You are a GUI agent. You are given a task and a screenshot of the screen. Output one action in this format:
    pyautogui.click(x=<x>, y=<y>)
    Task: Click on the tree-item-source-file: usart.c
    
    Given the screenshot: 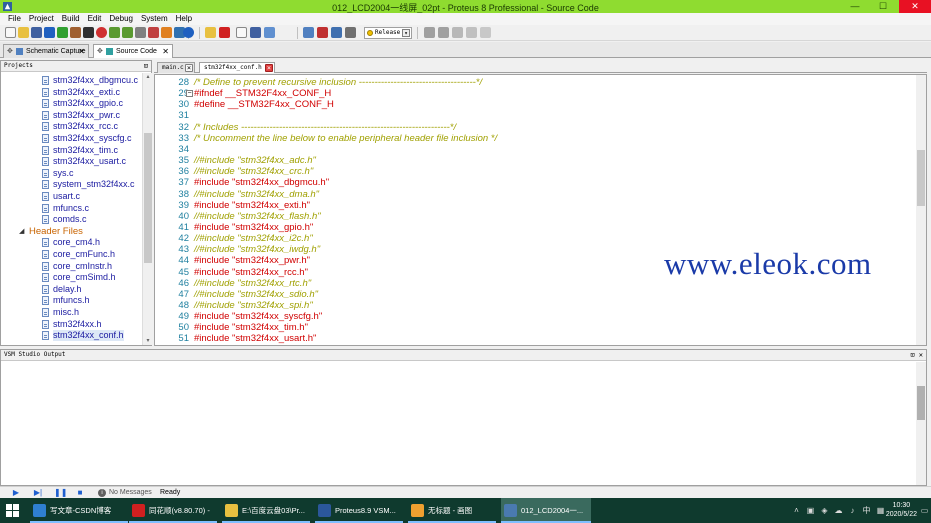 What is the action you would take?
    pyautogui.click(x=71, y=196)
    